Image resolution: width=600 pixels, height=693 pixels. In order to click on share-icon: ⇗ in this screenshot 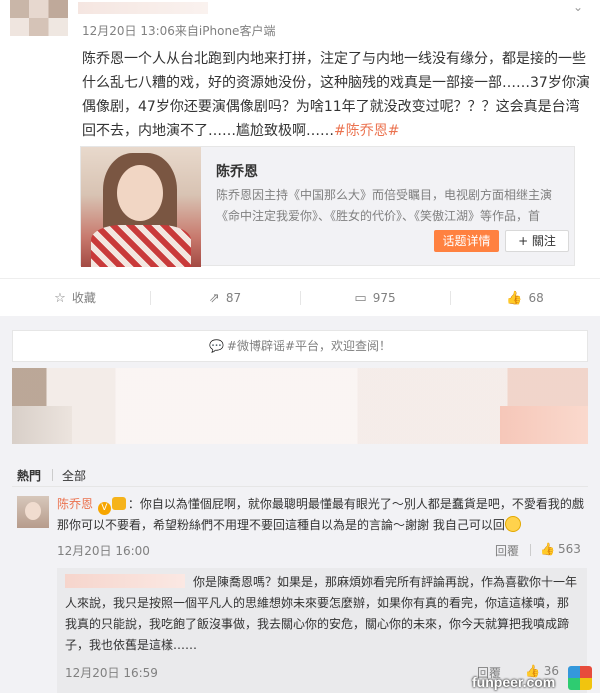, I will do `click(214, 298)`.